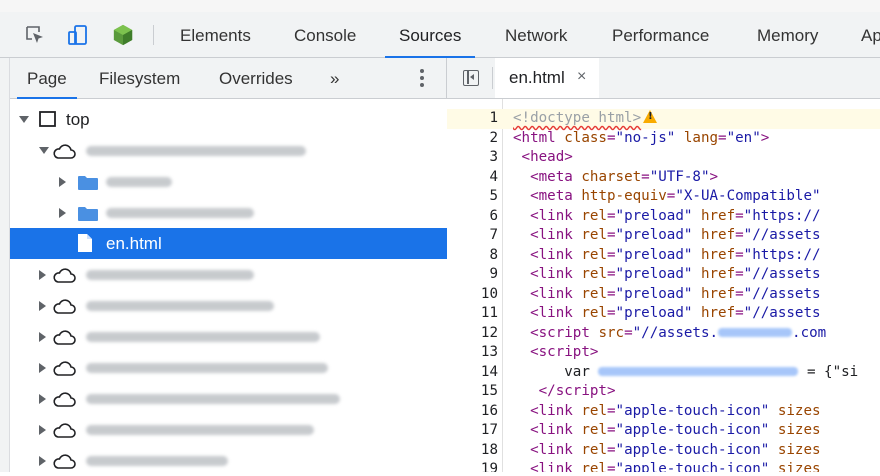 Image resolution: width=880 pixels, height=476 pixels. I want to click on tree-item-top: top, so click(228, 119).